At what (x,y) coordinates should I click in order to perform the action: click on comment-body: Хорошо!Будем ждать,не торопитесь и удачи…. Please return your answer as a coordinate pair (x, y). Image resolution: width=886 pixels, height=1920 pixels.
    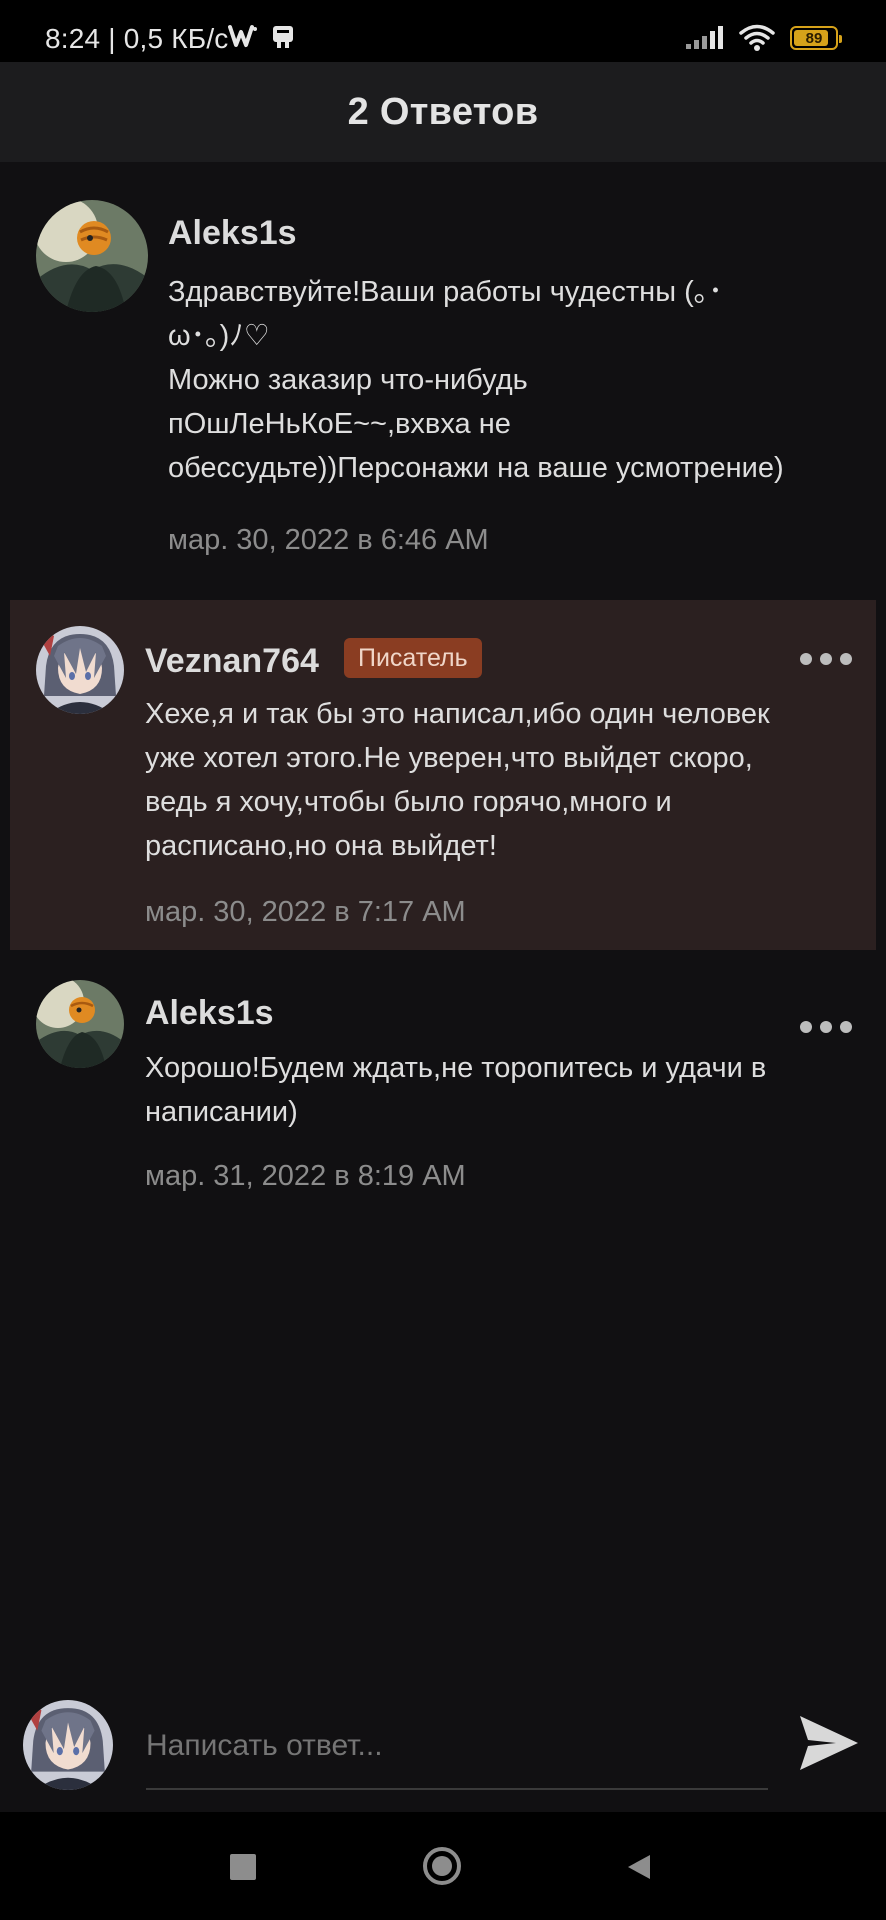
    Looking at the image, I should click on (505, 1090).